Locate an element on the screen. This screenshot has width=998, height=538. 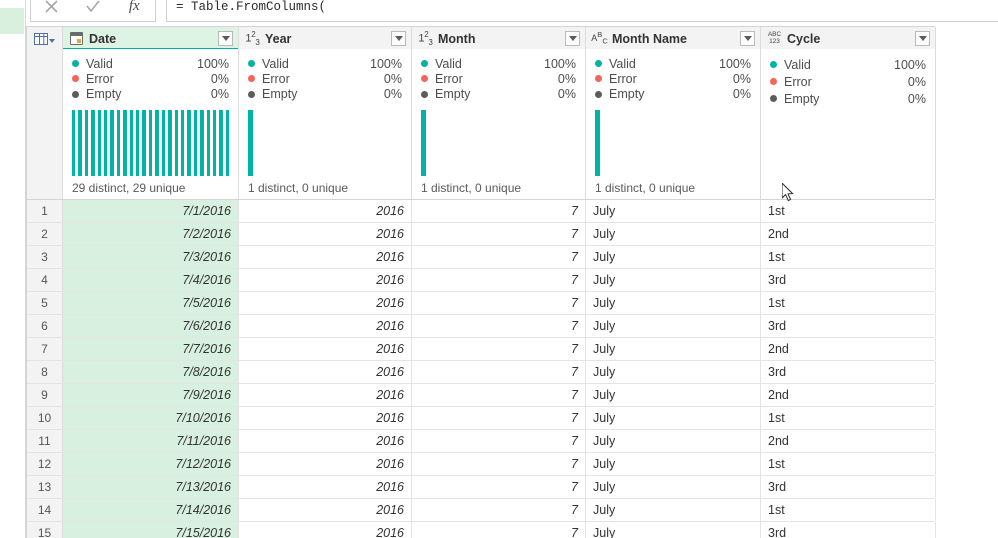
cell-date: 7/10/2016 is located at coordinates (151, 418).